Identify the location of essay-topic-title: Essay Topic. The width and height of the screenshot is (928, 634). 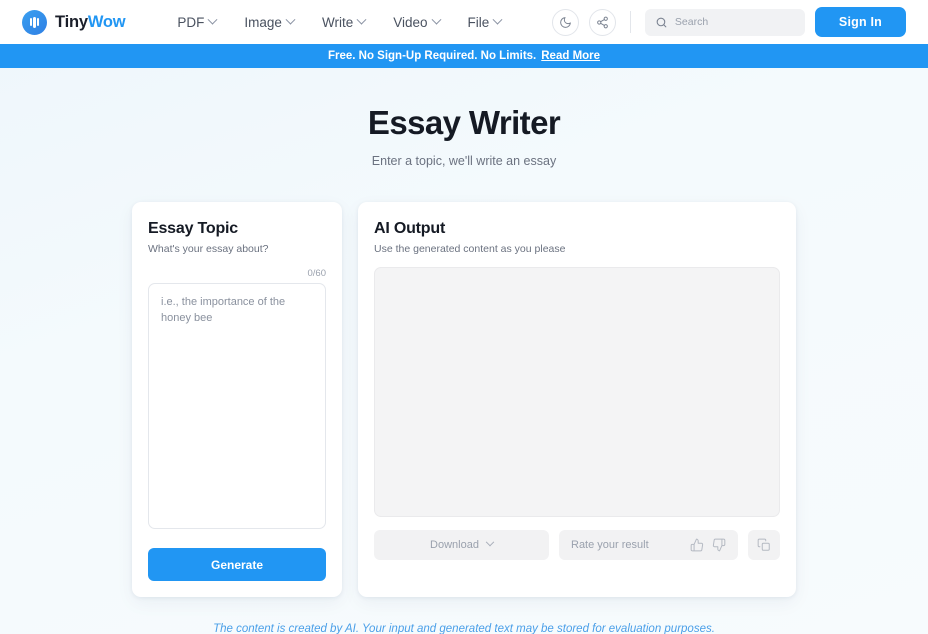
(193, 228).